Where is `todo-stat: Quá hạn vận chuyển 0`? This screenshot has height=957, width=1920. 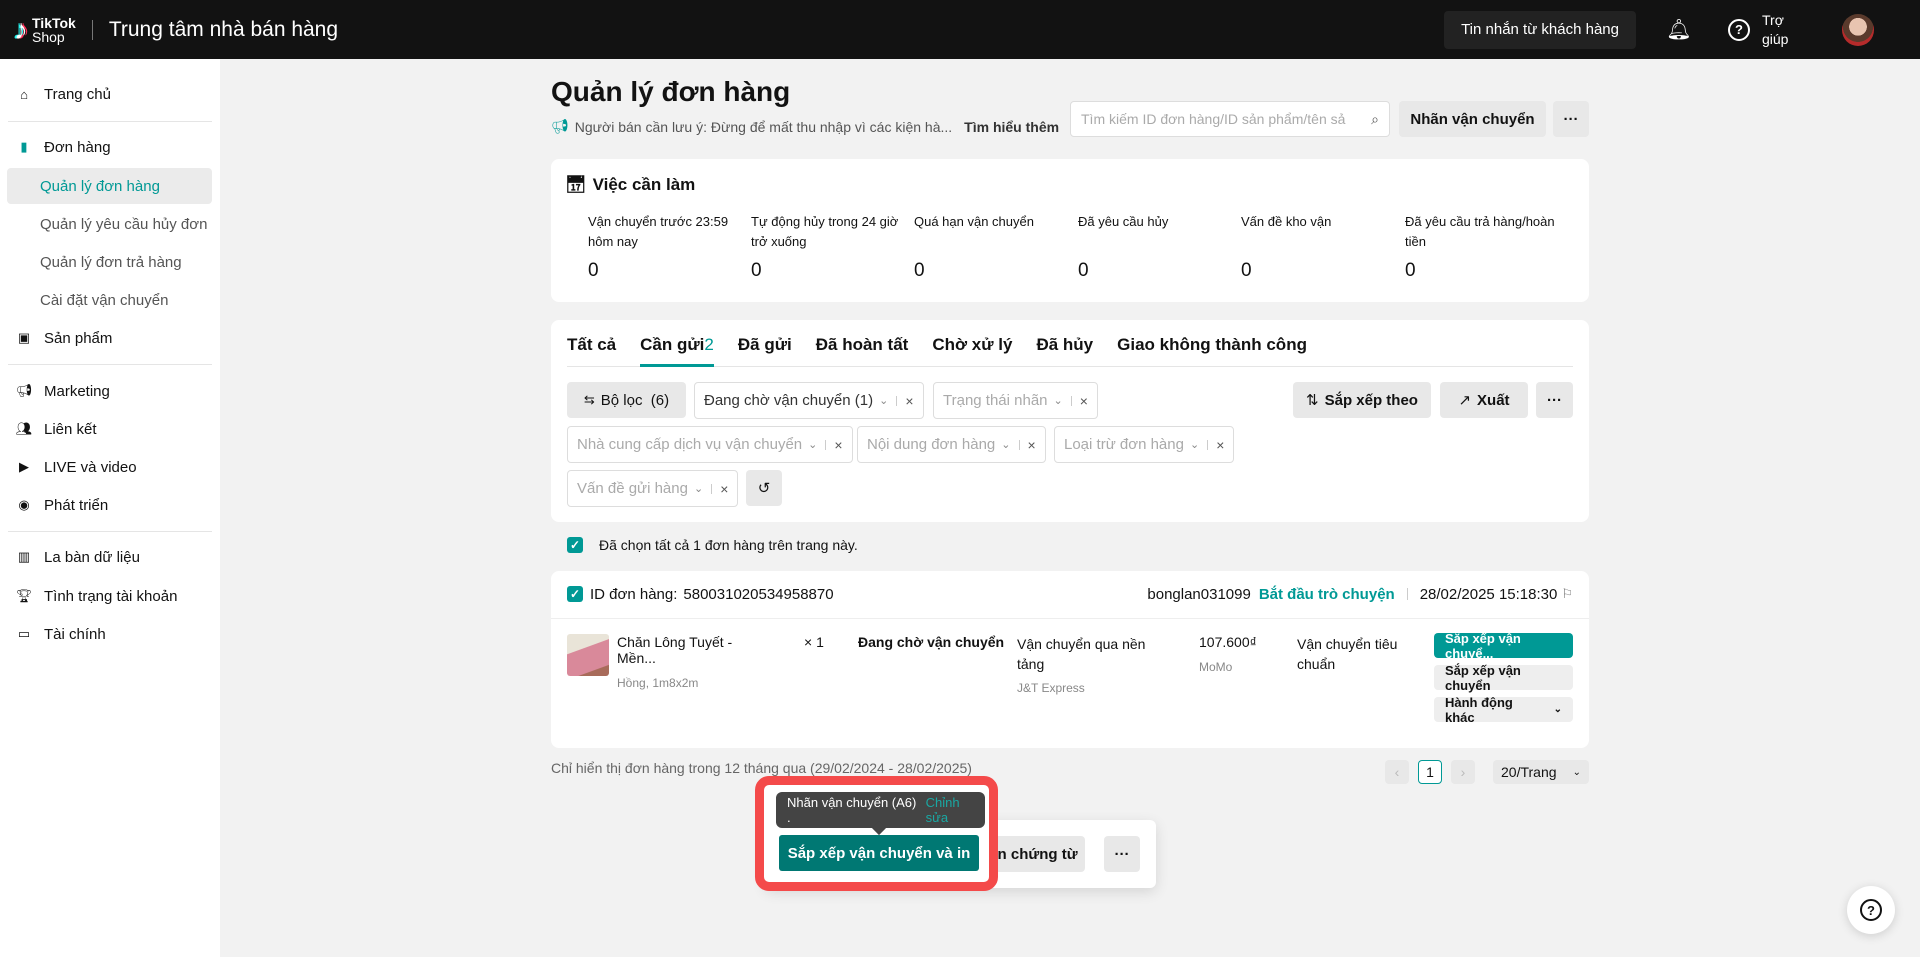
todo-stat: Quá hạn vận chuyển 0 is located at coordinates (989, 247).